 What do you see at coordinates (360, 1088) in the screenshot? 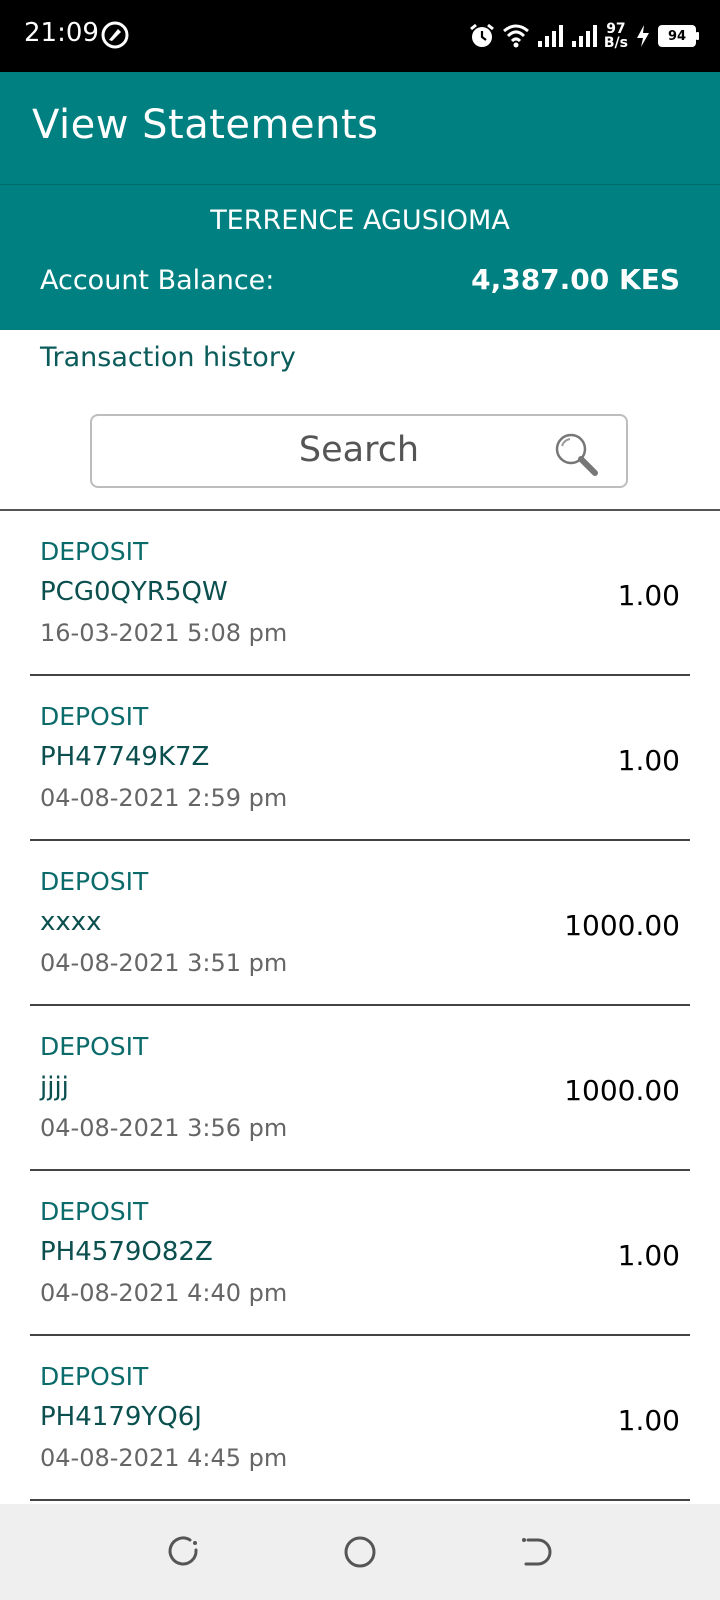
I see `transaction-row: DEPOSIT jjjj 04-08-2021 3:56 pm 1000.00` at bounding box center [360, 1088].